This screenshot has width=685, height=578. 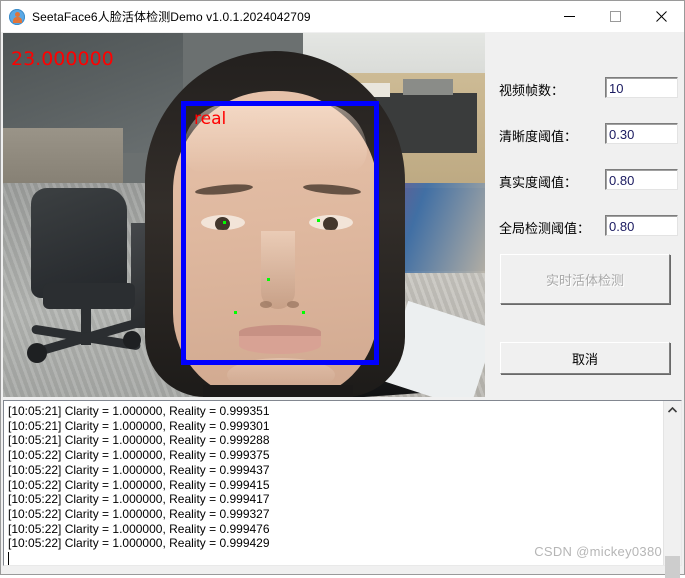 What do you see at coordinates (532, 90) in the screenshot?
I see `label-video-frames: 视频帧数：` at bounding box center [532, 90].